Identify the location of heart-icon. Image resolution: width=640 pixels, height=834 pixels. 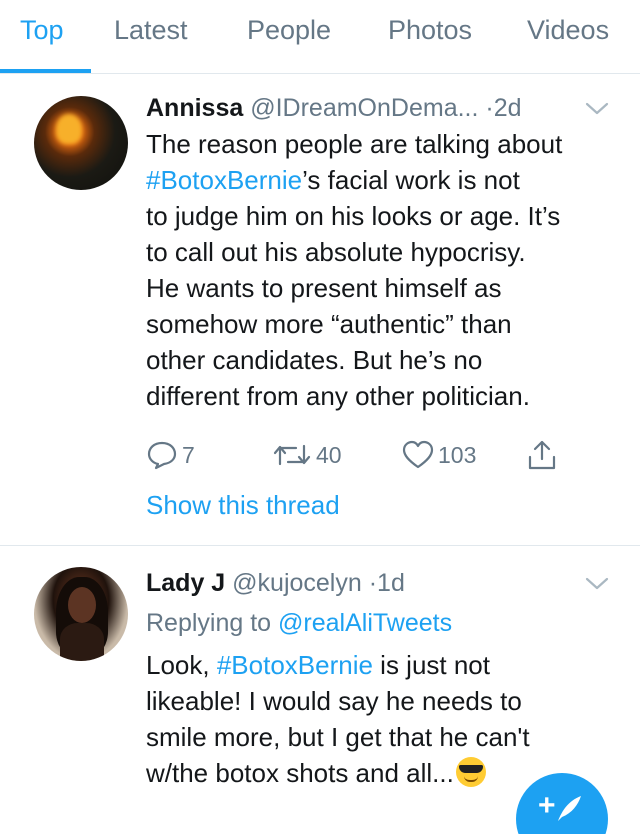
(418, 454).